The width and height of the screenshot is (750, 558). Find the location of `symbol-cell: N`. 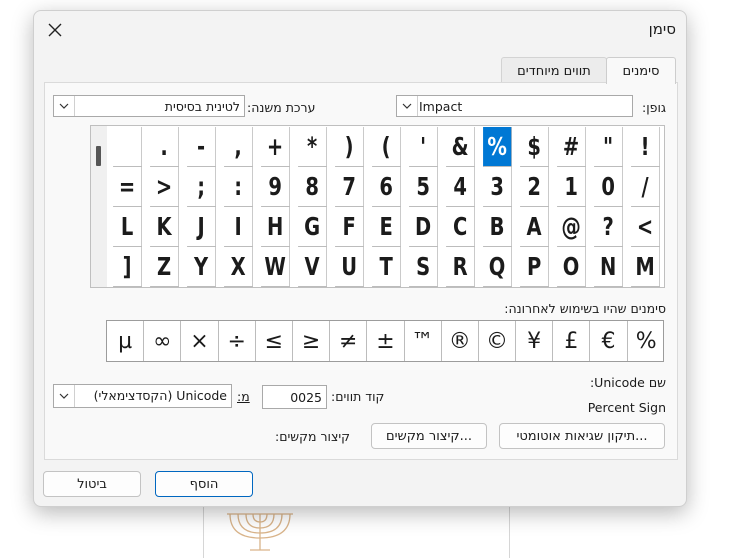

symbol-cell: N is located at coordinates (608, 267).